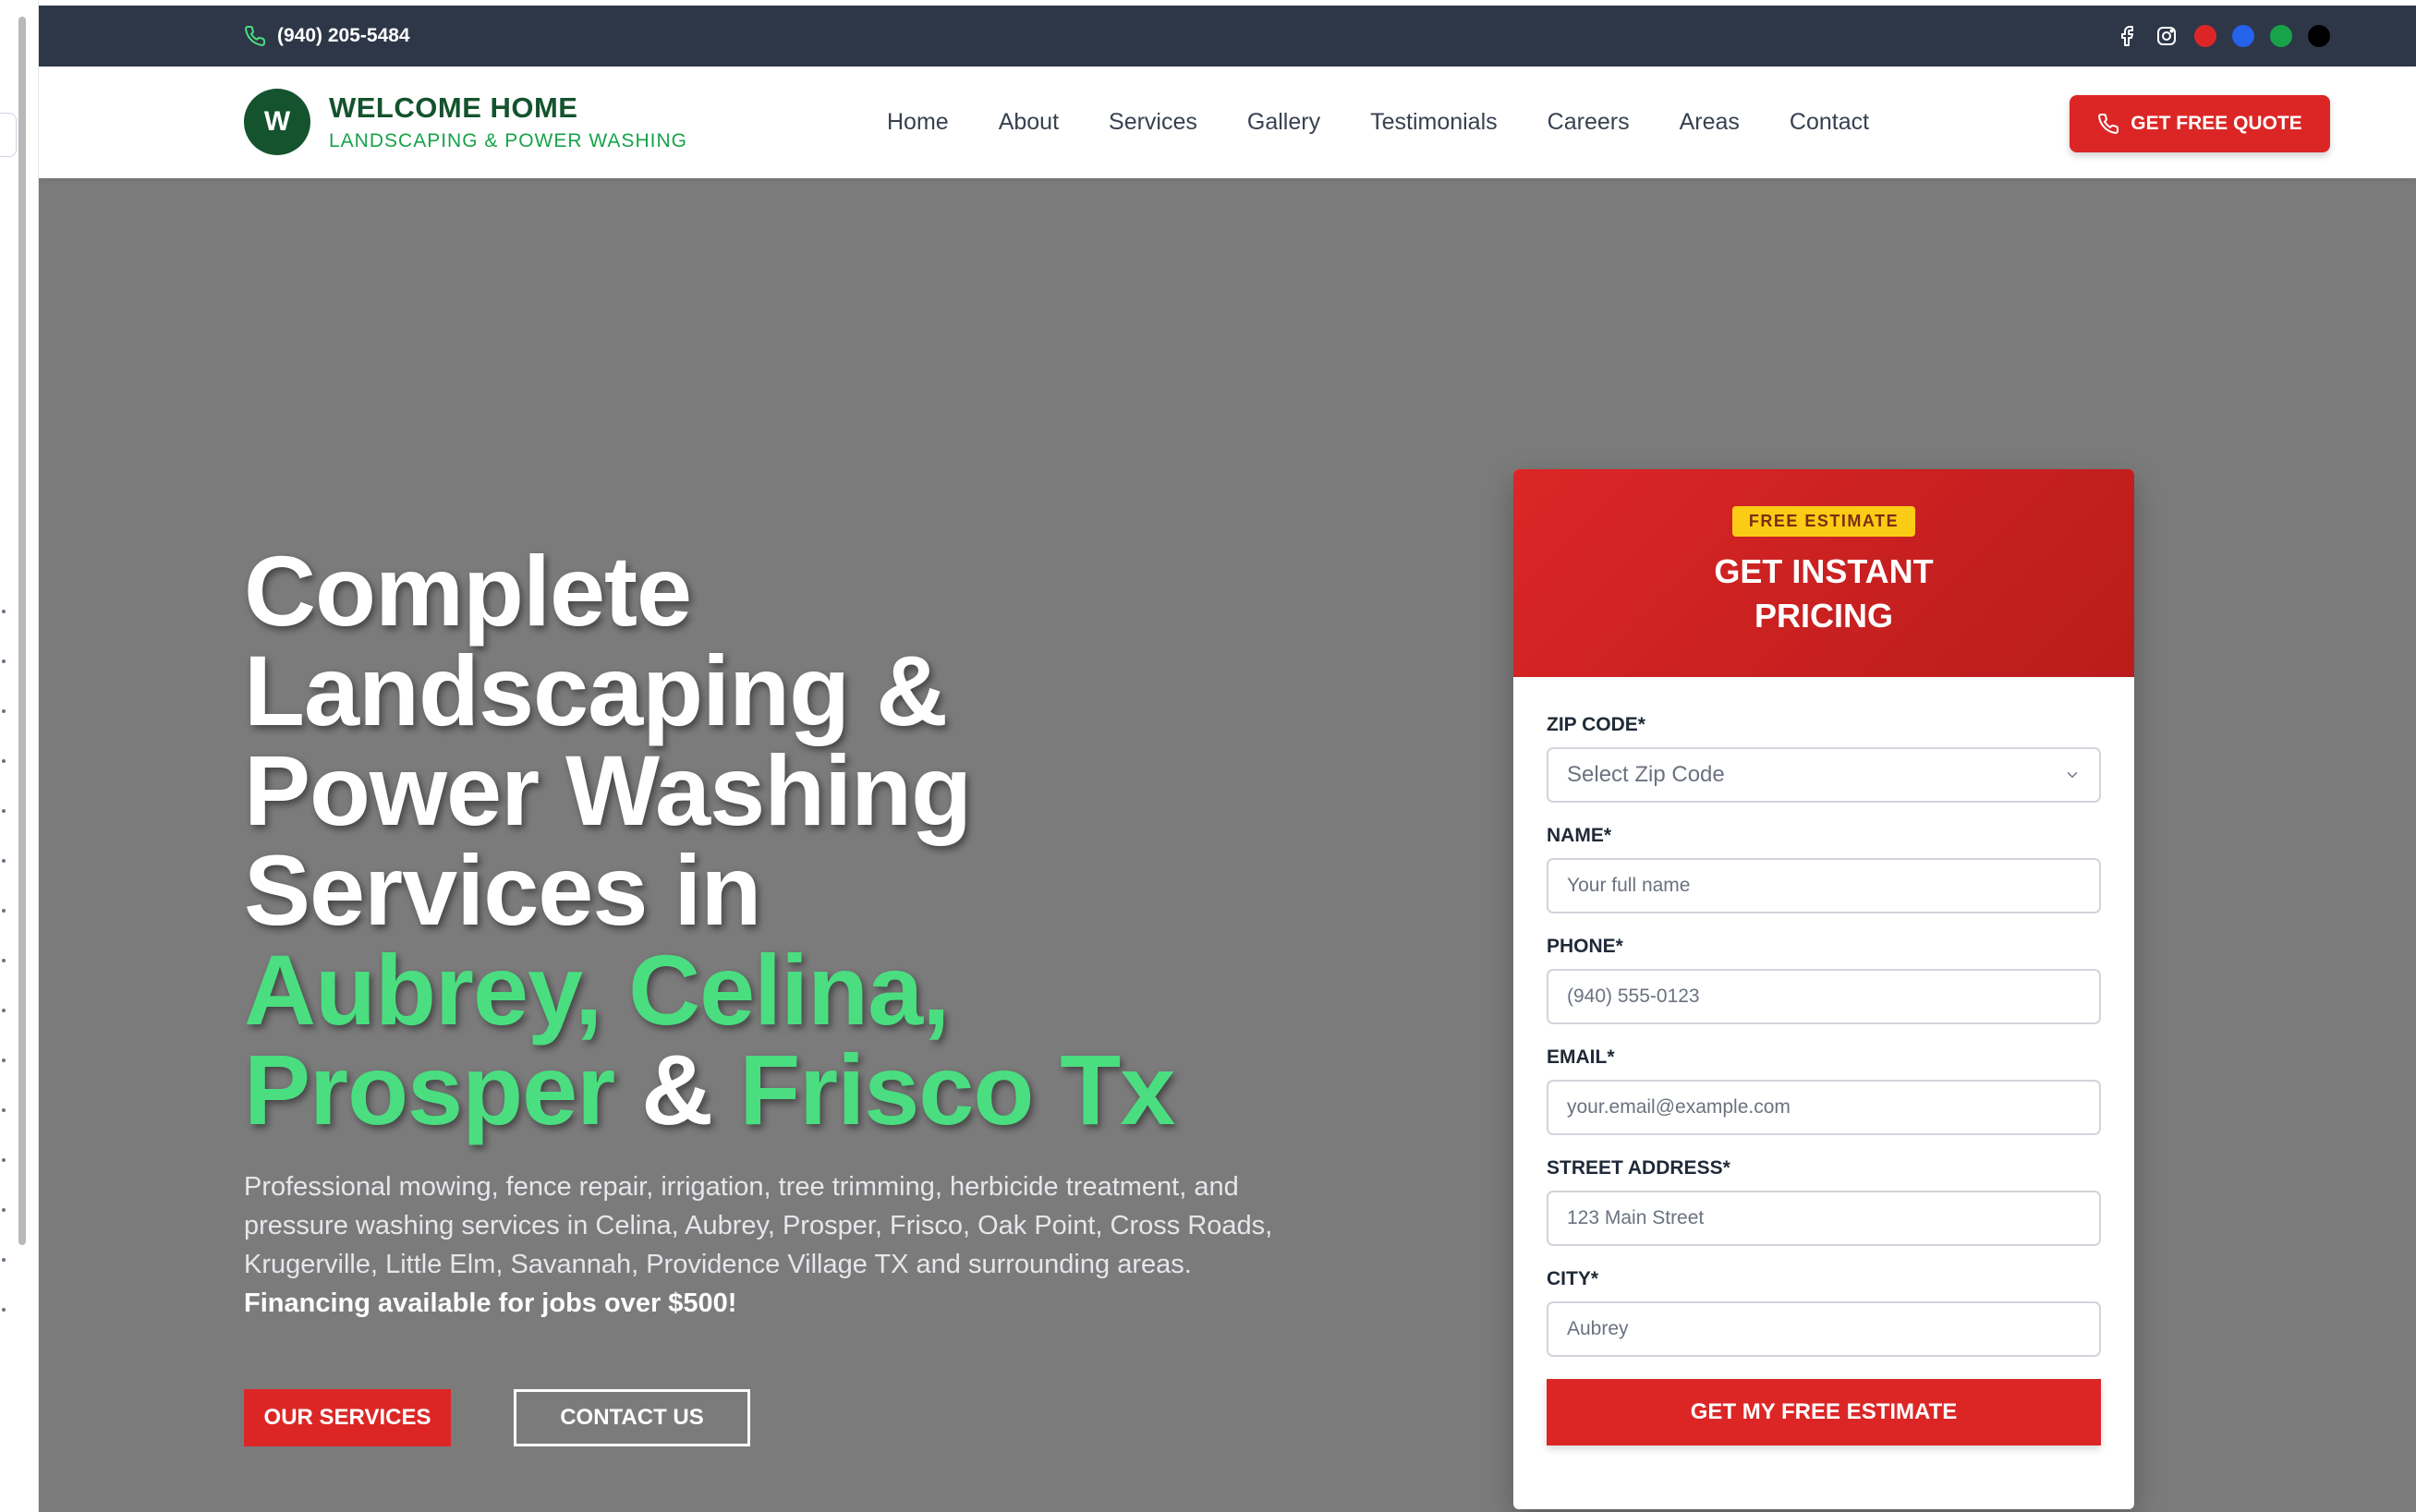  What do you see at coordinates (2222, 36) in the screenshot?
I see `social-links` at bounding box center [2222, 36].